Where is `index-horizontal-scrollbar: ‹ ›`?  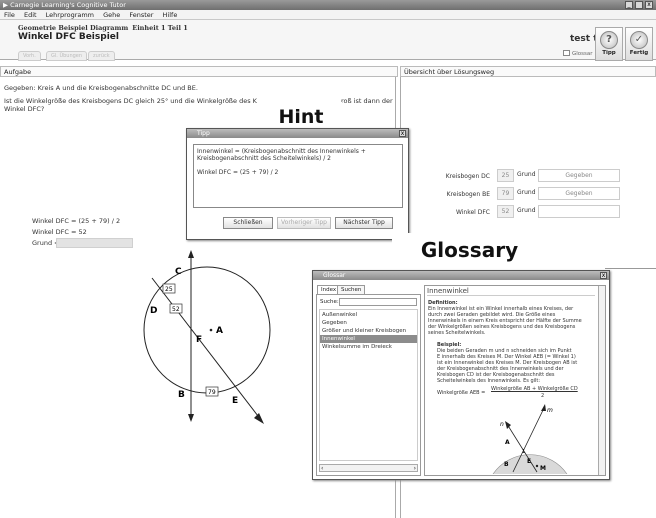
index-horizontal-scrollbar: ‹ › is located at coordinates (368, 468).